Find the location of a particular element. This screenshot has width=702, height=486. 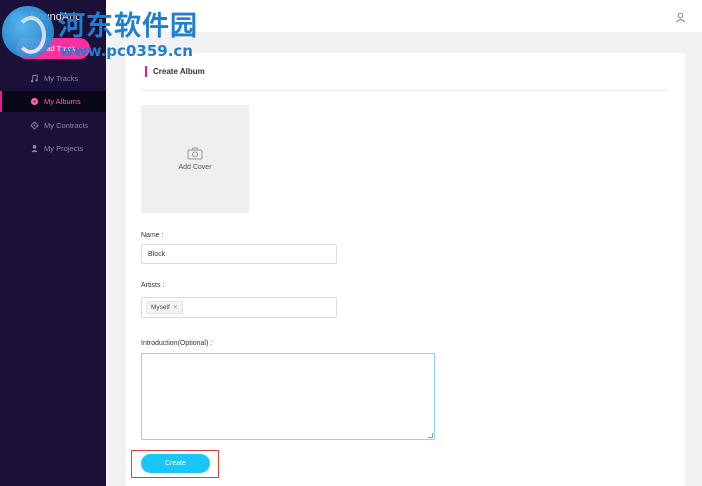

artist-tag-label: Myself is located at coordinates (160, 307).